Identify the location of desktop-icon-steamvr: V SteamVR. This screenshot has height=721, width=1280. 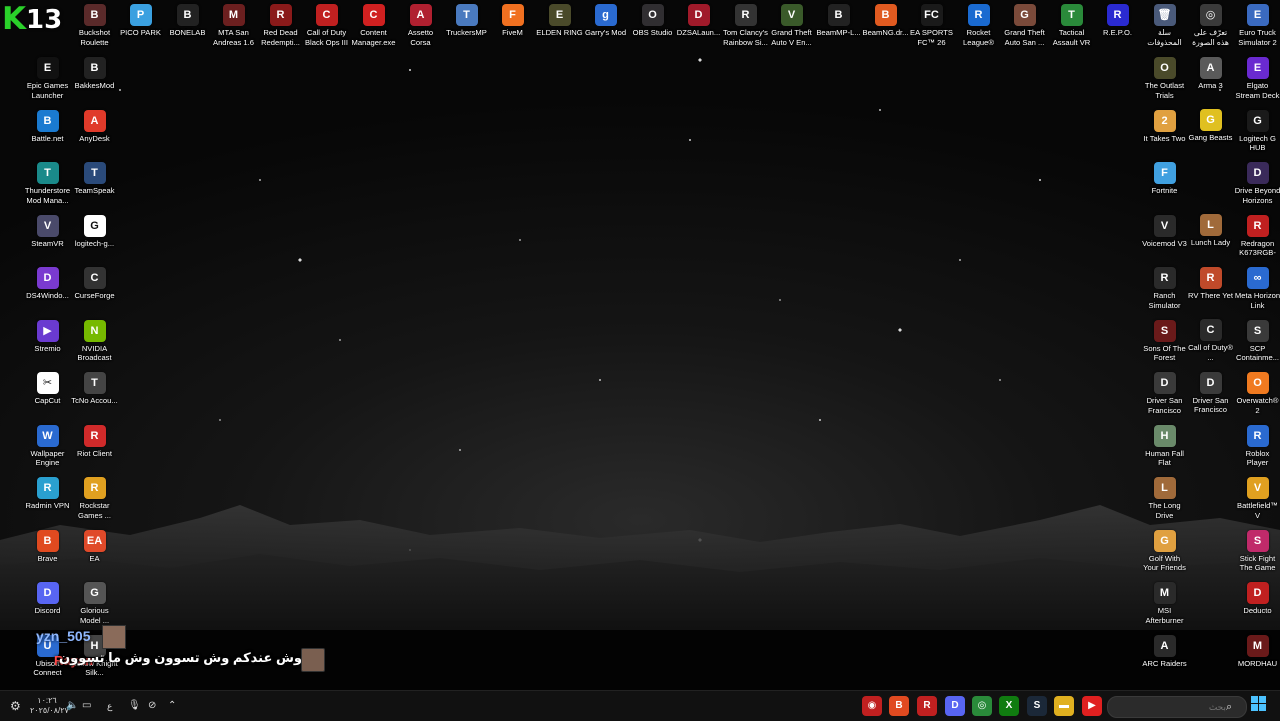
(47, 238).